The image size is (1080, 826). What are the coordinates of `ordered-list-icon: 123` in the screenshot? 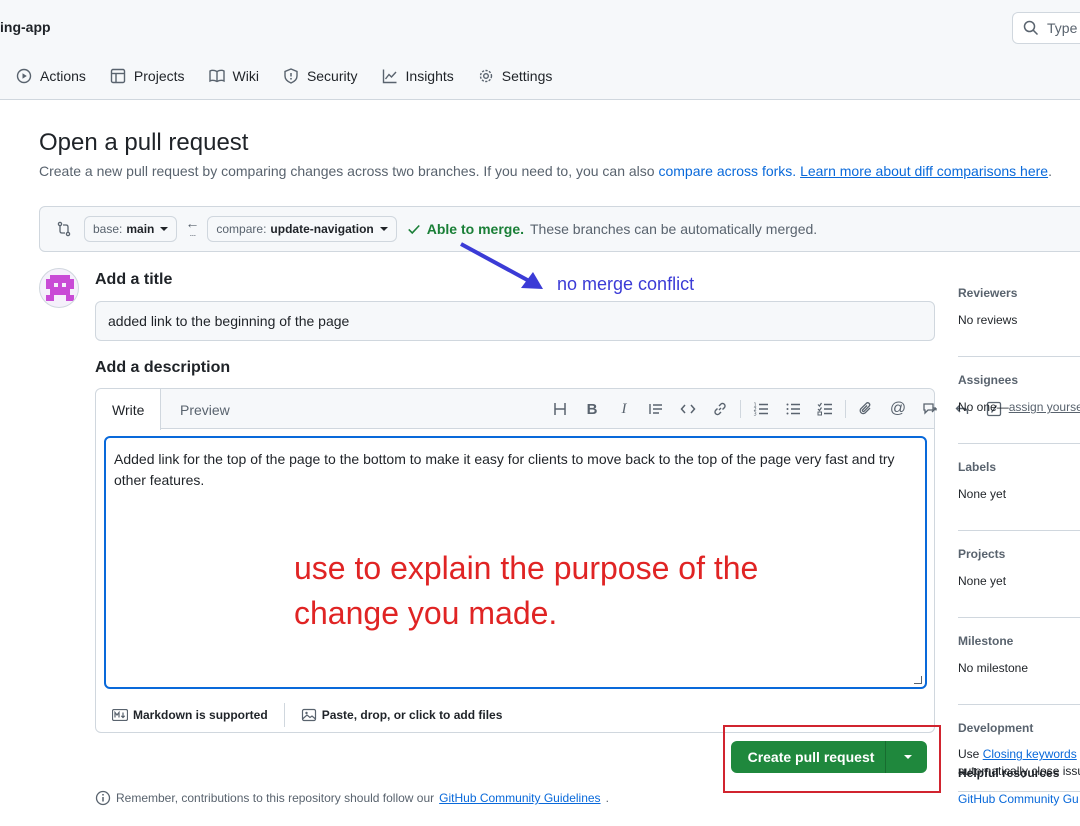 It's located at (761, 409).